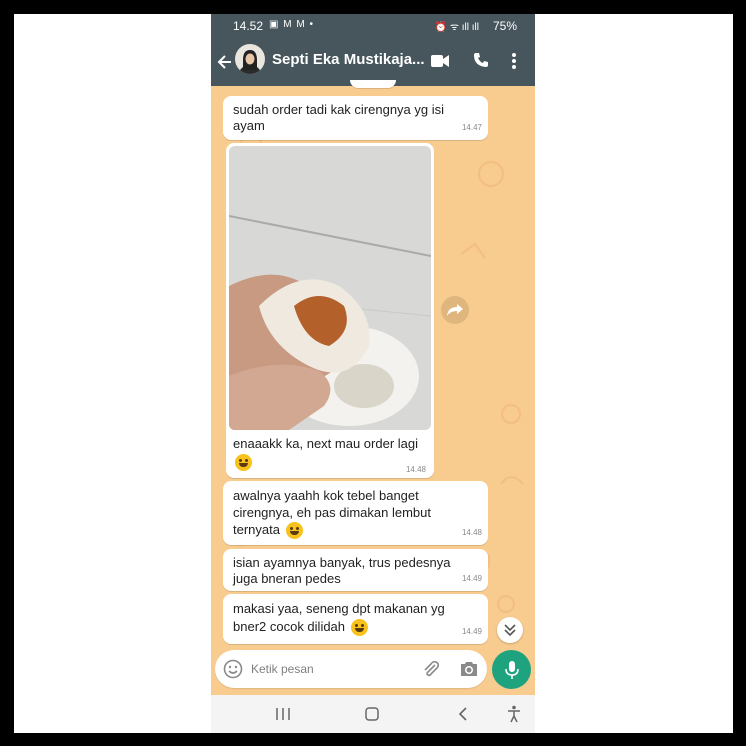  What do you see at coordinates (351, 669) in the screenshot?
I see `message-input-bar: Ketik pesan` at bounding box center [351, 669].